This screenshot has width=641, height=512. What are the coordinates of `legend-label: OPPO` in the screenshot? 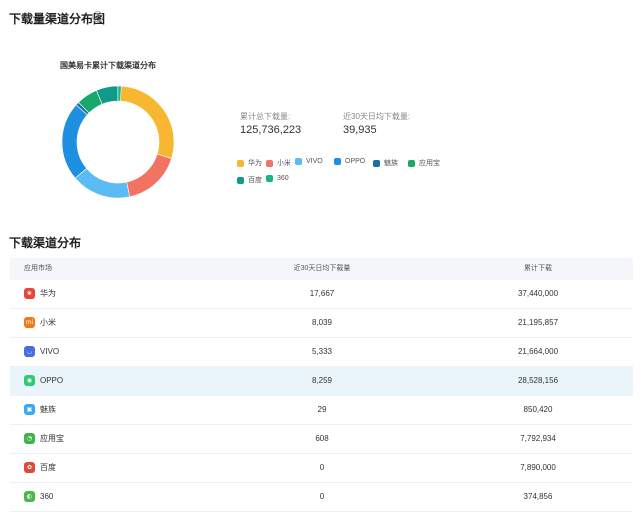 It's located at (355, 161).